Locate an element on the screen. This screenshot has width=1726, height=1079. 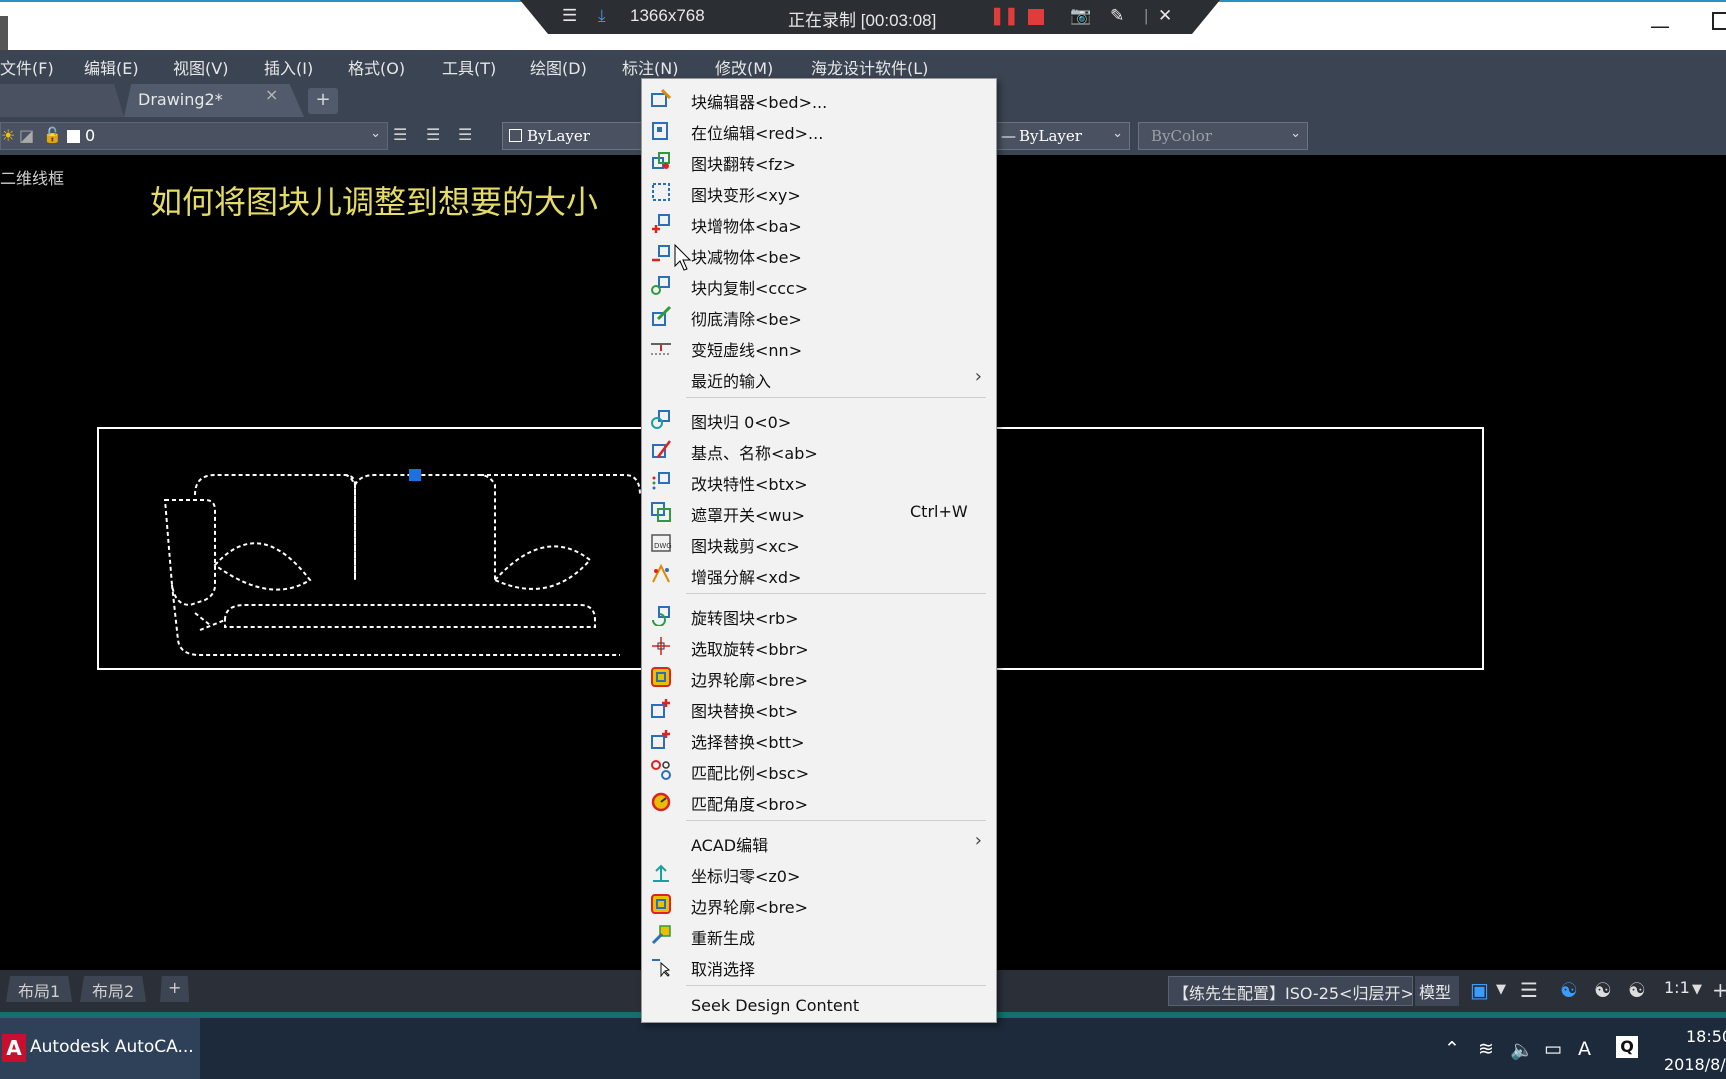
wifi-icon: ≋ is located at coordinates (1486, 1049).